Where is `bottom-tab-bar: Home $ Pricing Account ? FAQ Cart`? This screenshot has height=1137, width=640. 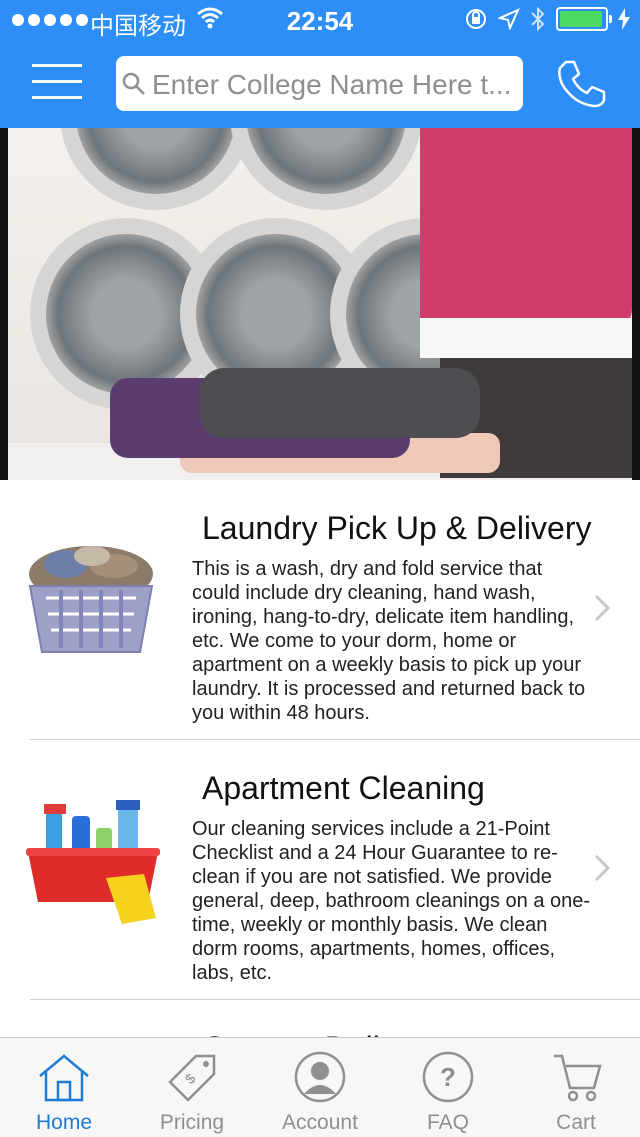 bottom-tab-bar: Home $ Pricing Account ? FAQ Cart is located at coordinates (320, 1087).